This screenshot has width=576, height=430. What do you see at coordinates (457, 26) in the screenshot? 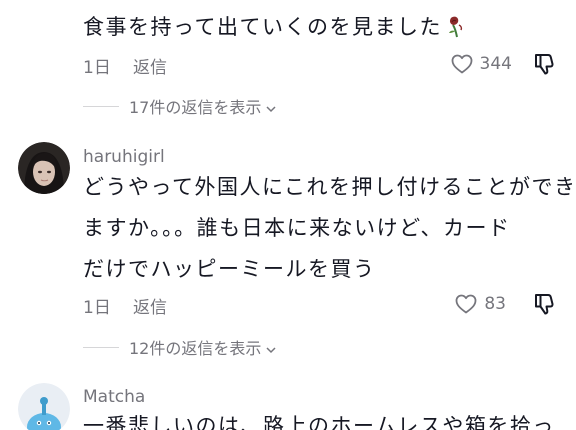
I see `wilted-rose-icon` at bounding box center [457, 26].